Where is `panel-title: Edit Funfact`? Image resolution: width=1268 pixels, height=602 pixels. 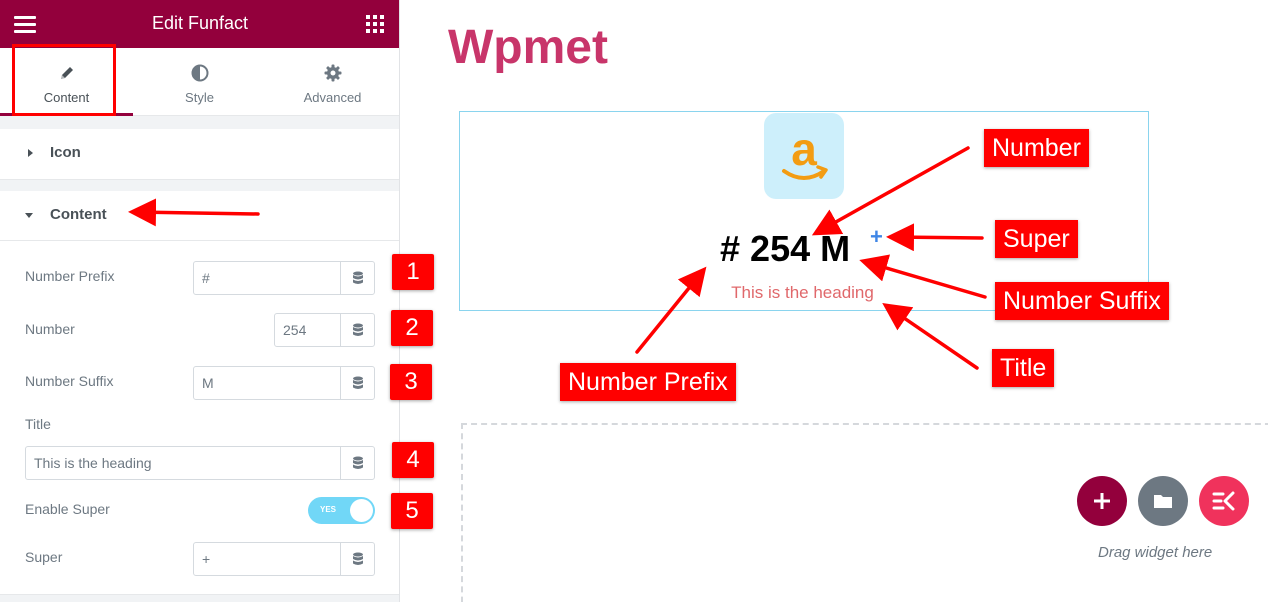 panel-title: Edit Funfact is located at coordinates (200, 23).